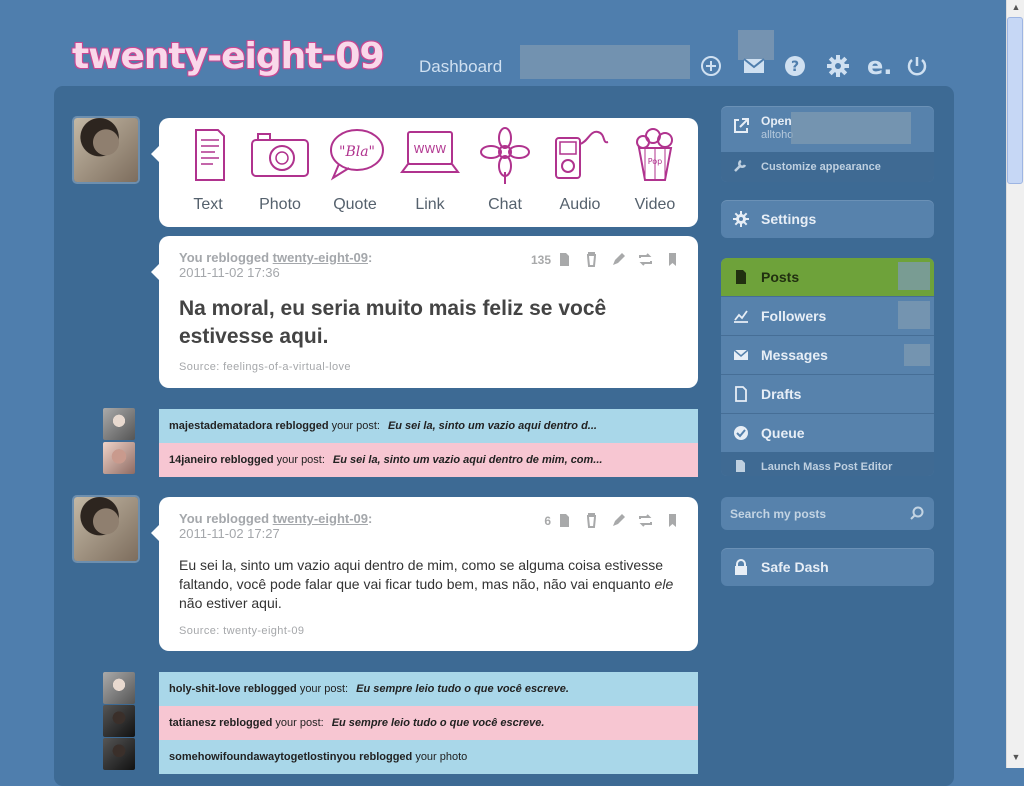 The image size is (1024, 786). I want to click on post-source: Source: twenty-eight-09, so click(241, 631).